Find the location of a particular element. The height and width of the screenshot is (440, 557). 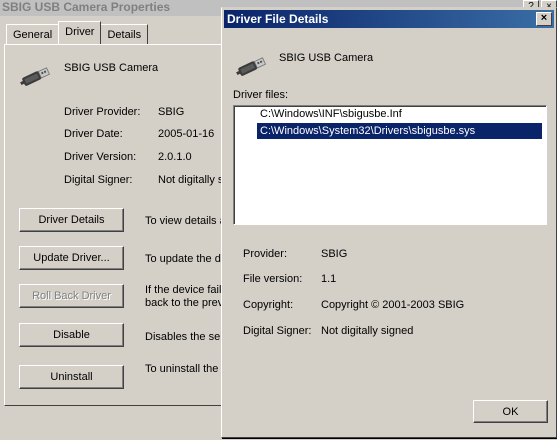

file-item-sys: C:\Windows\System32\Drivers\sbigusbe.sys is located at coordinates (399, 131).